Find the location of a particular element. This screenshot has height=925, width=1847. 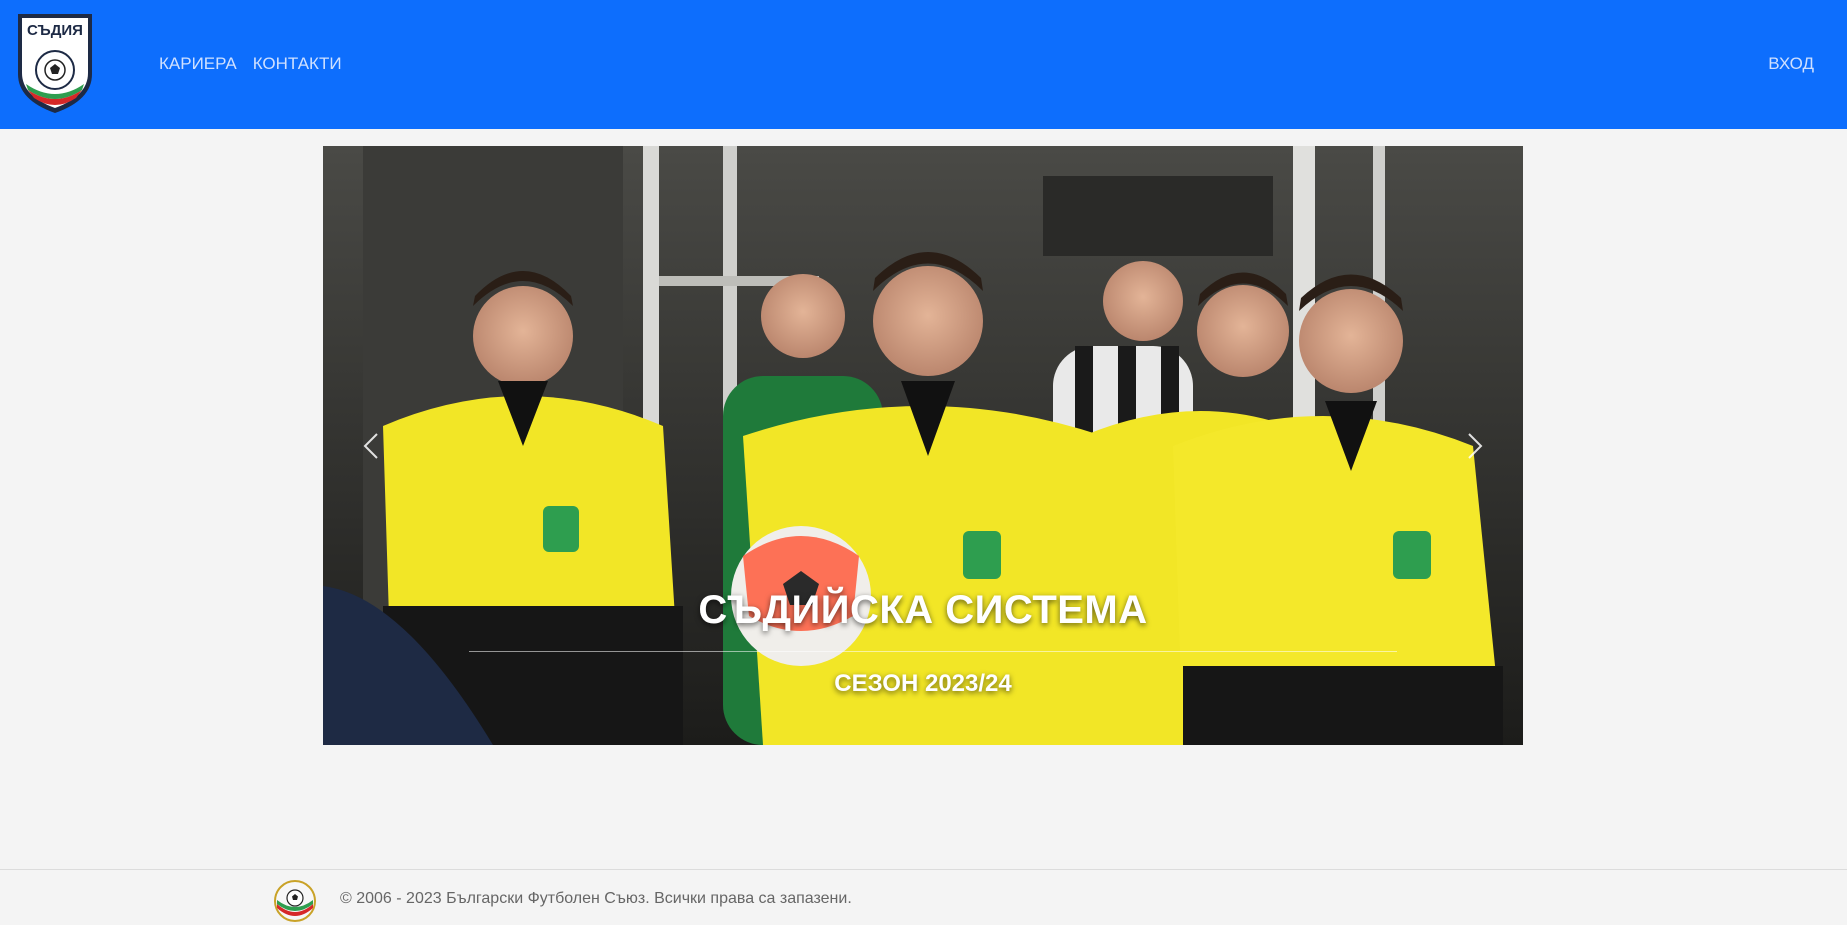

login-link: ВХОД is located at coordinates (1791, 64).